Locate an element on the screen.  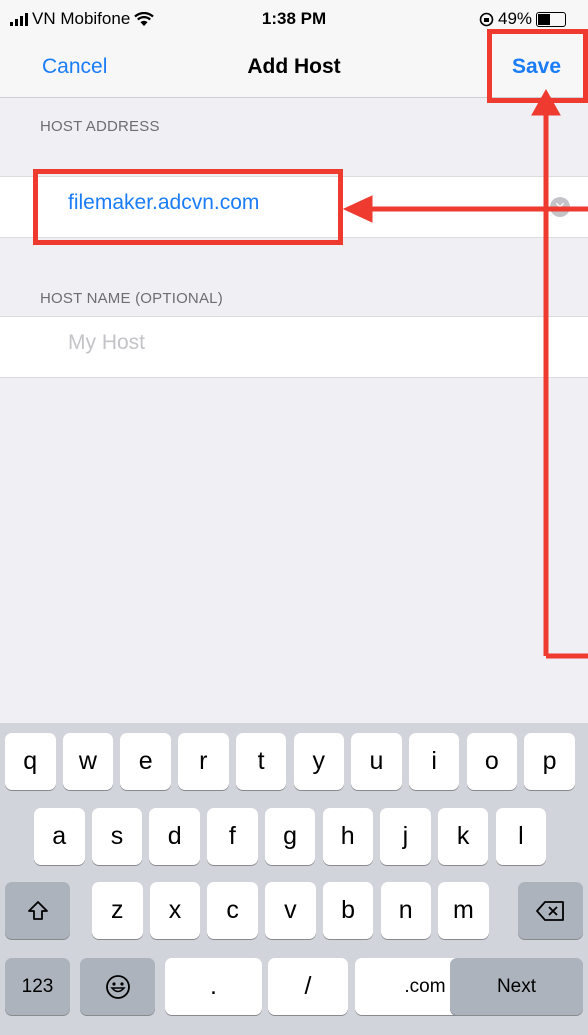
delete-key is located at coordinates (550, 910).